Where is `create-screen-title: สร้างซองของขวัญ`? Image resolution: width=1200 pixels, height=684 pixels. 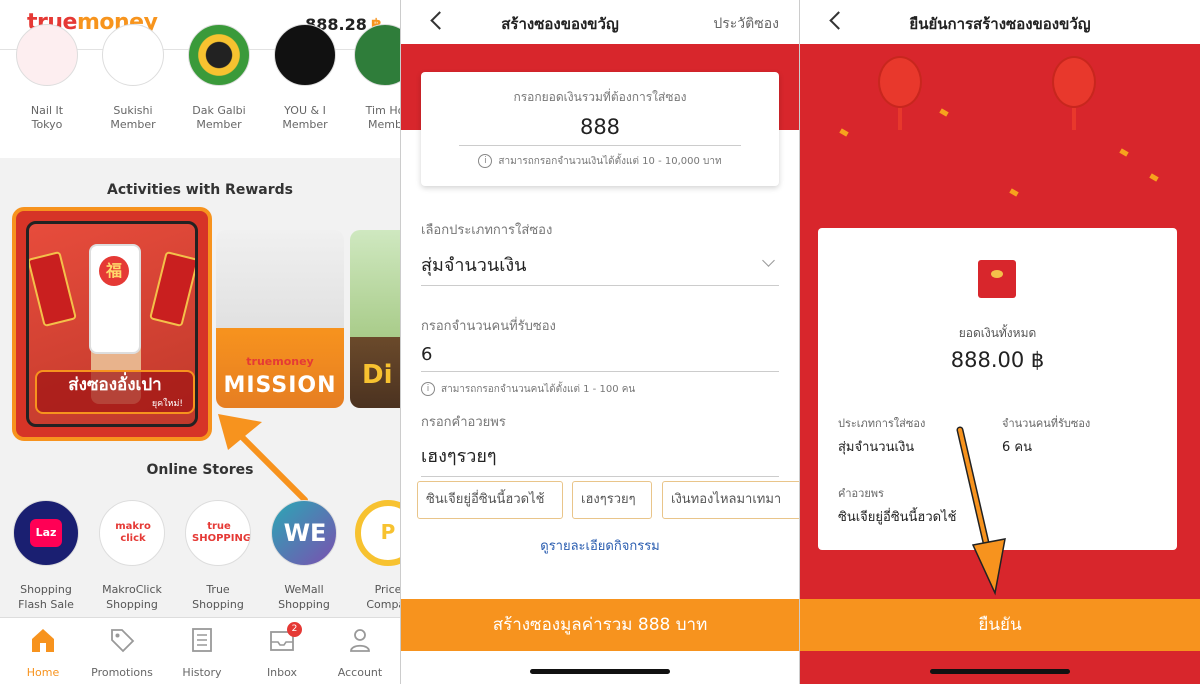
create-screen-title: สร้างซองของขวัญ is located at coordinates (560, 24).